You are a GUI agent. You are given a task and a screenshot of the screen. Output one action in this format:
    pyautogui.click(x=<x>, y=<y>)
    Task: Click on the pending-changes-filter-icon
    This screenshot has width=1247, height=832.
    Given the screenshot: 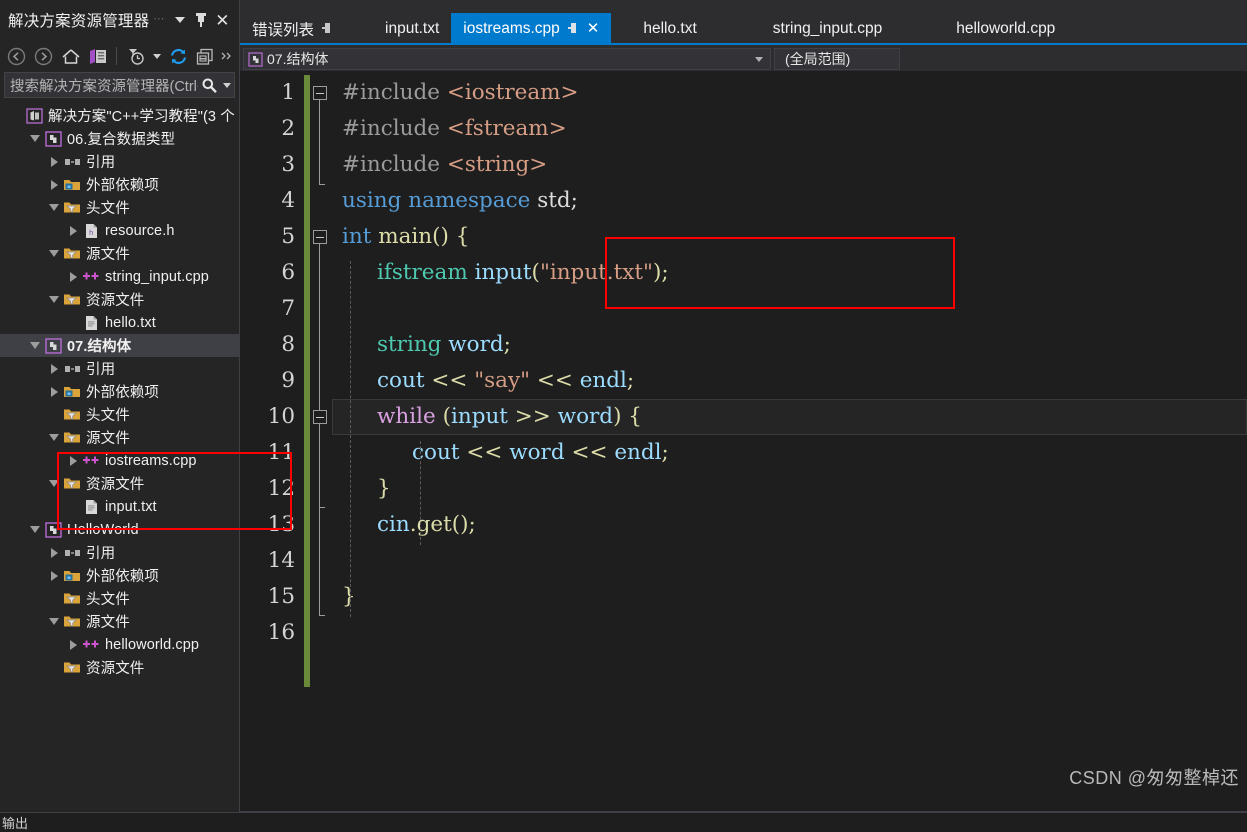 What is the action you would take?
    pyautogui.click(x=135, y=56)
    